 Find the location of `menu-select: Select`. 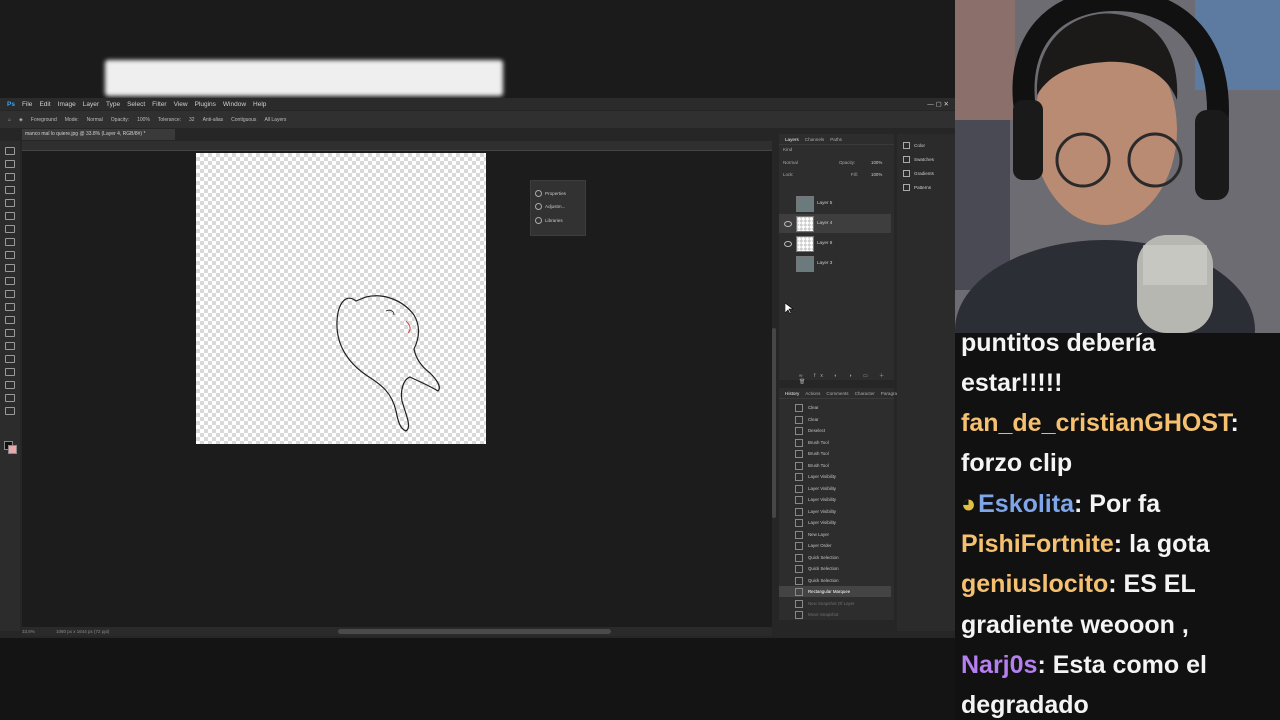

menu-select: Select is located at coordinates (136, 104).